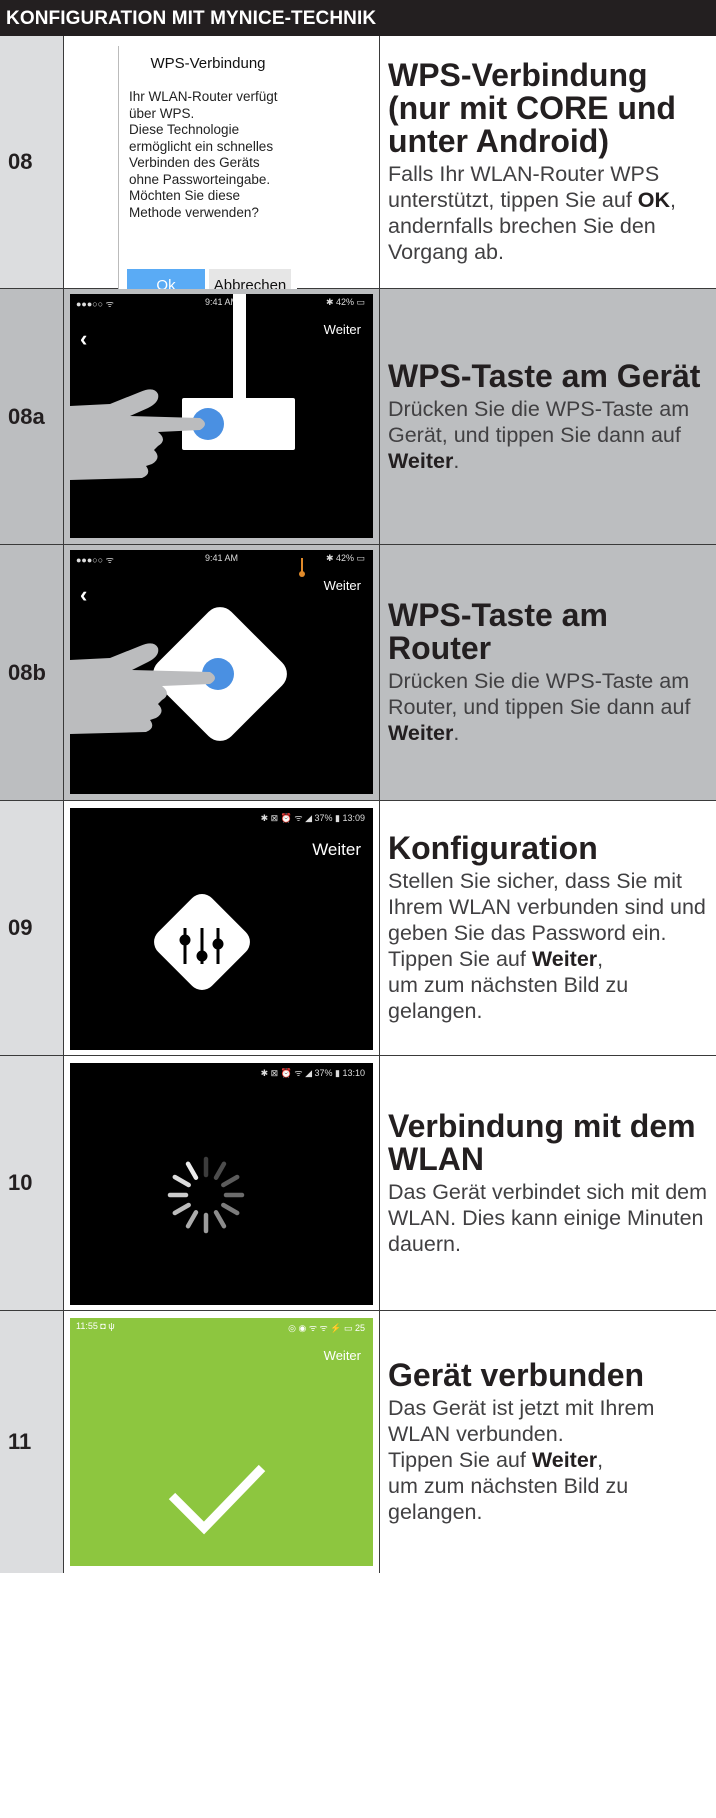 This screenshot has width=716, height=1818. I want to click on step-number-cell: 11, so click(32, 1442).